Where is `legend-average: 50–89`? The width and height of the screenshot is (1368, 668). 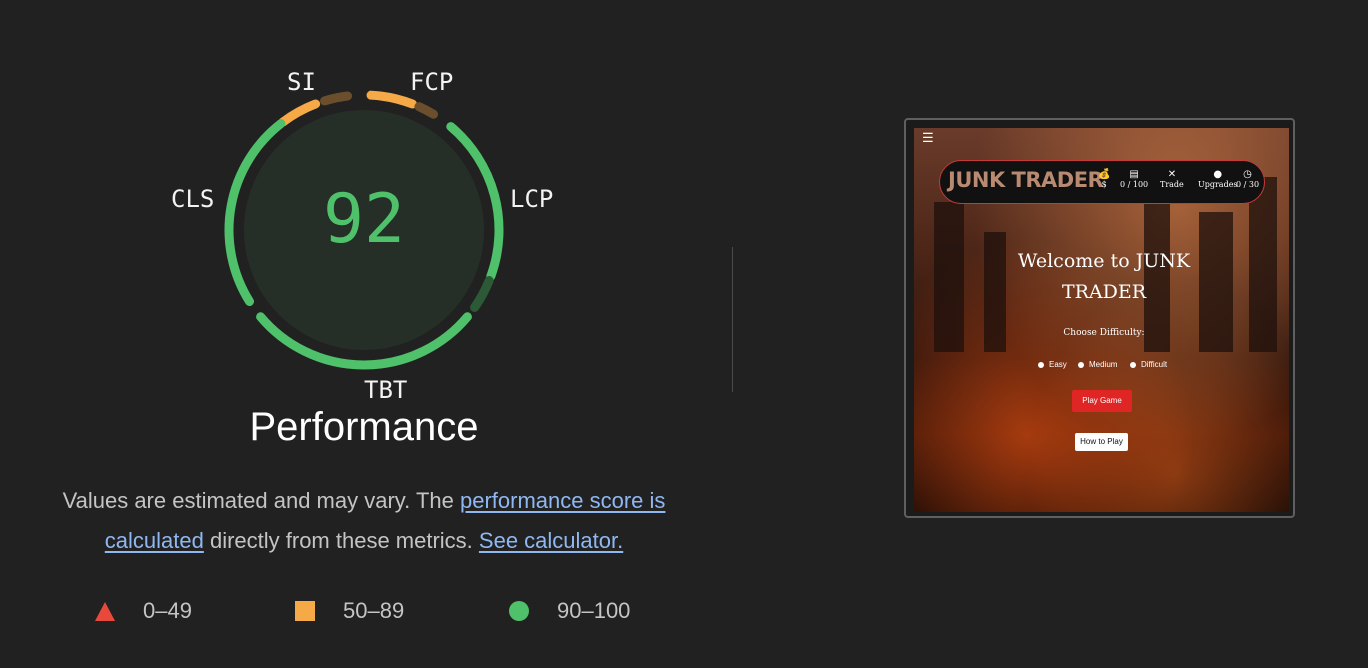 legend-average: 50–89 is located at coordinates (349, 611).